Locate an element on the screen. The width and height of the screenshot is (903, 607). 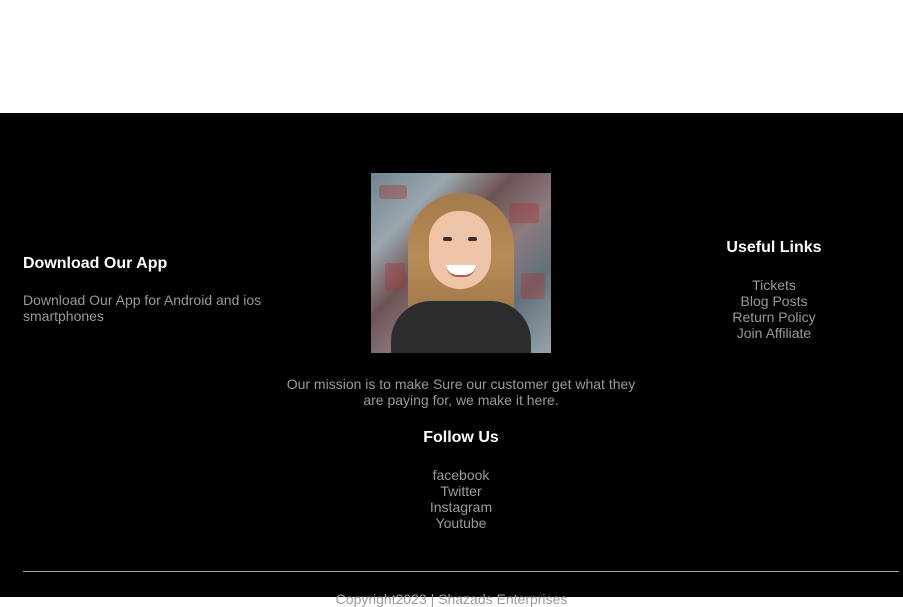
social-link-instagram: Instagram is located at coordinates (461, 507).